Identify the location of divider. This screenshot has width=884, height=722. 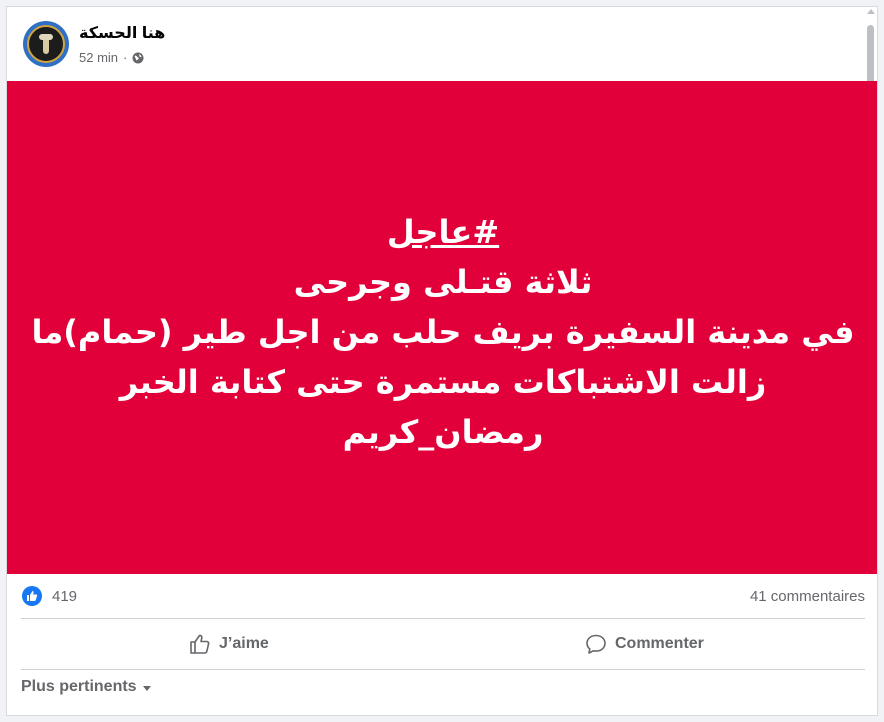
(443, 669).